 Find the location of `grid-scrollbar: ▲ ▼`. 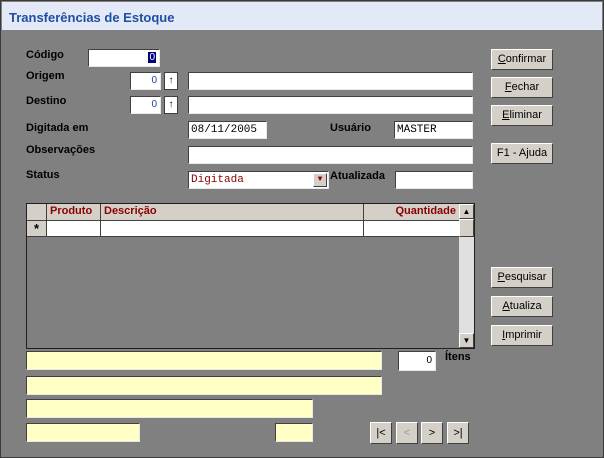

grid-scrollbar: ▲ ▼ is located at coordinates (466, 276).